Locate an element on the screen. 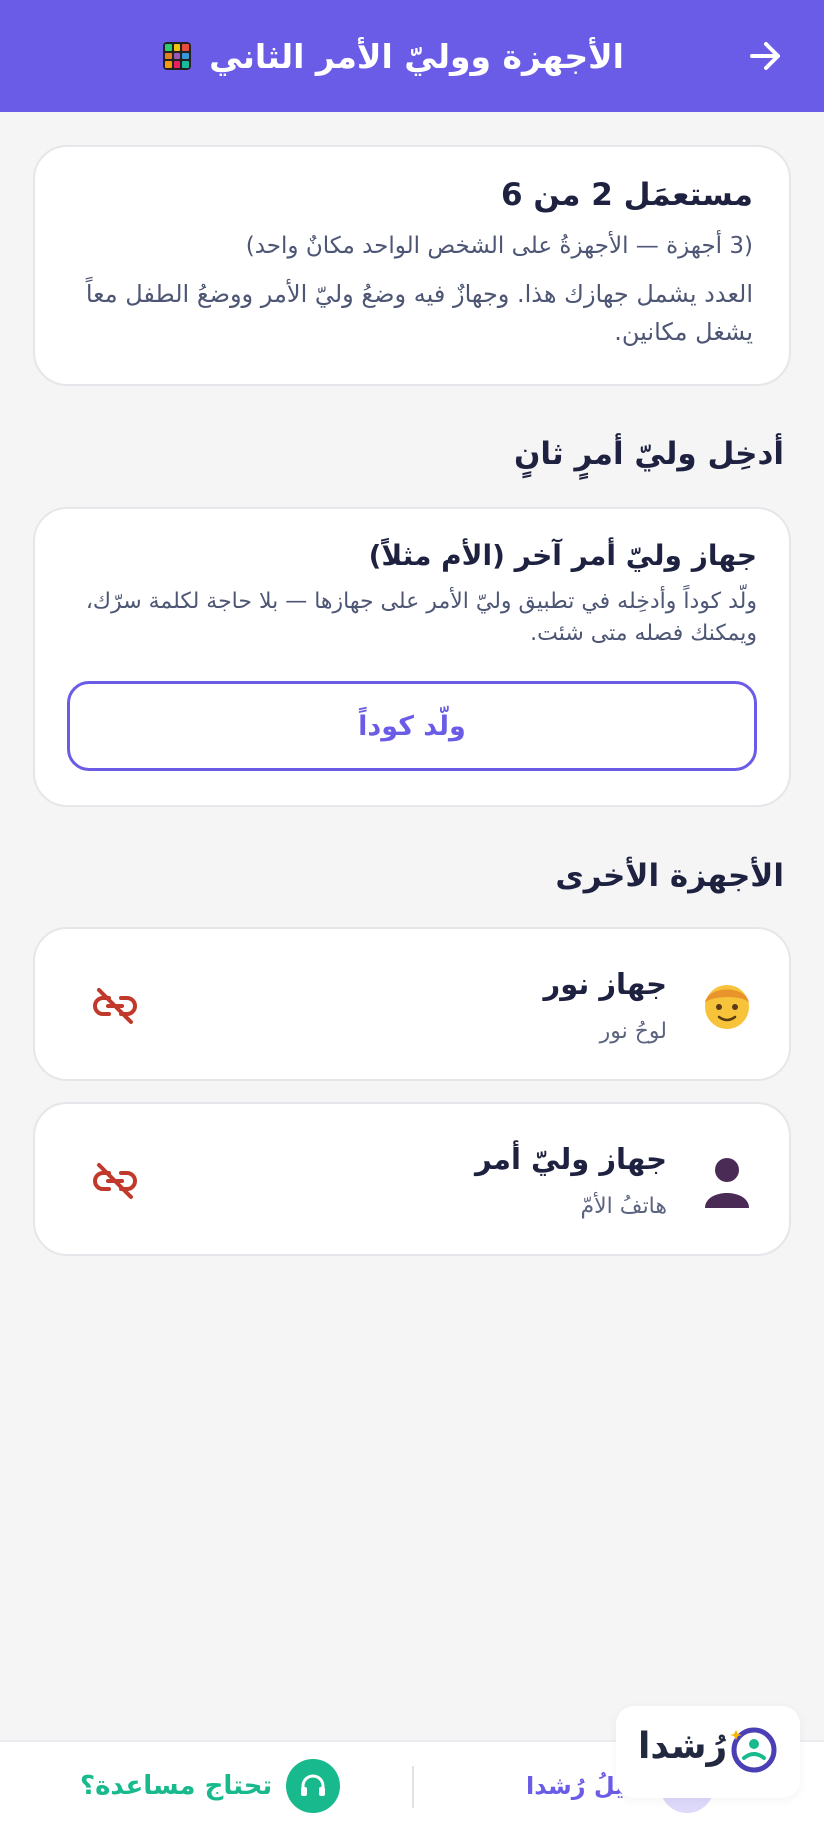 The height and width of the screenshot is (1830, 824). header-title-group: الأجهزة ووليّ الأمر الثاني is located at coordinates (393, 56).